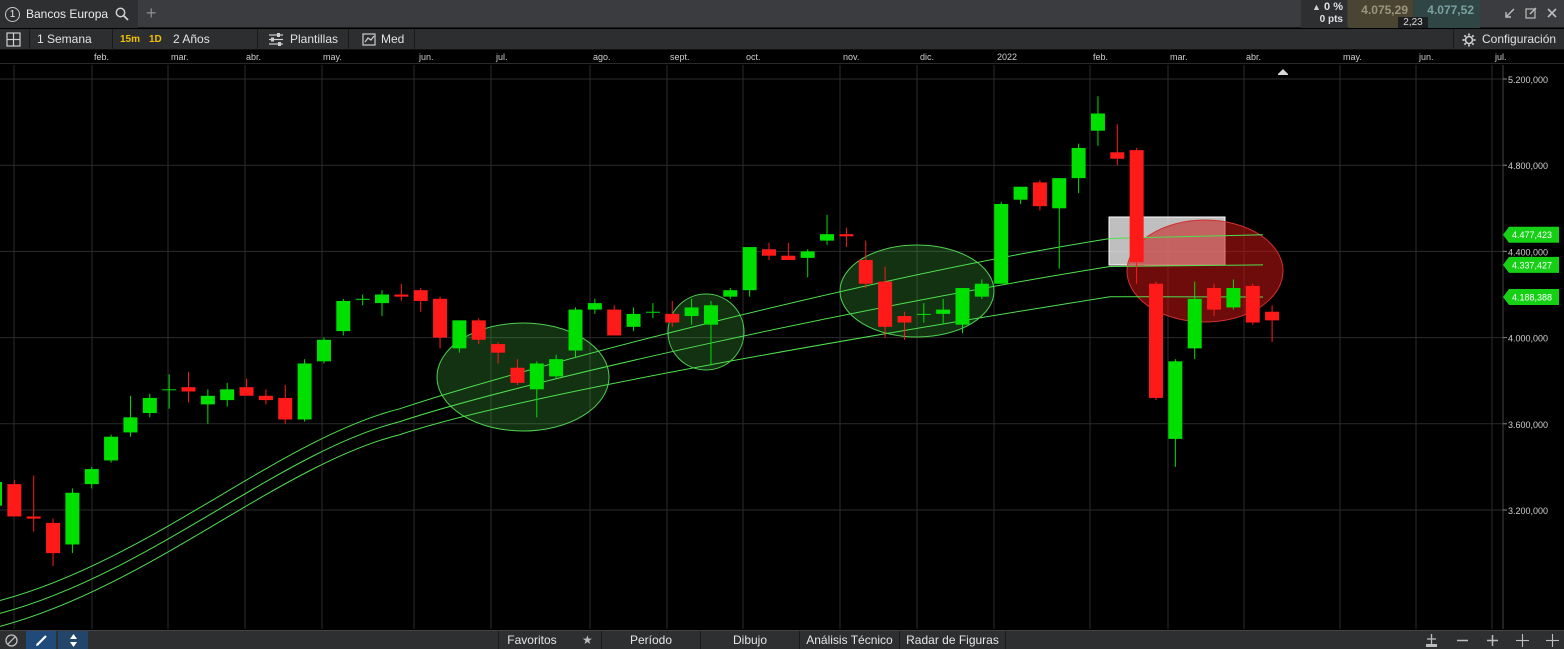 This screenshot has width=1564, height=649. I want to click on sliders-icon, so click(276, 39).